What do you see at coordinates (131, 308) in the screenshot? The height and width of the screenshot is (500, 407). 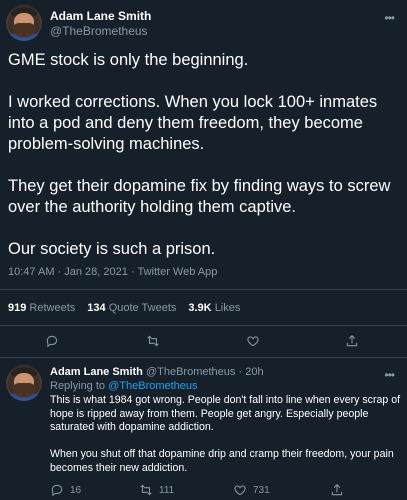 I see `quotes-stat: 134 Quote Tweets` at bounding box center [131, 308].